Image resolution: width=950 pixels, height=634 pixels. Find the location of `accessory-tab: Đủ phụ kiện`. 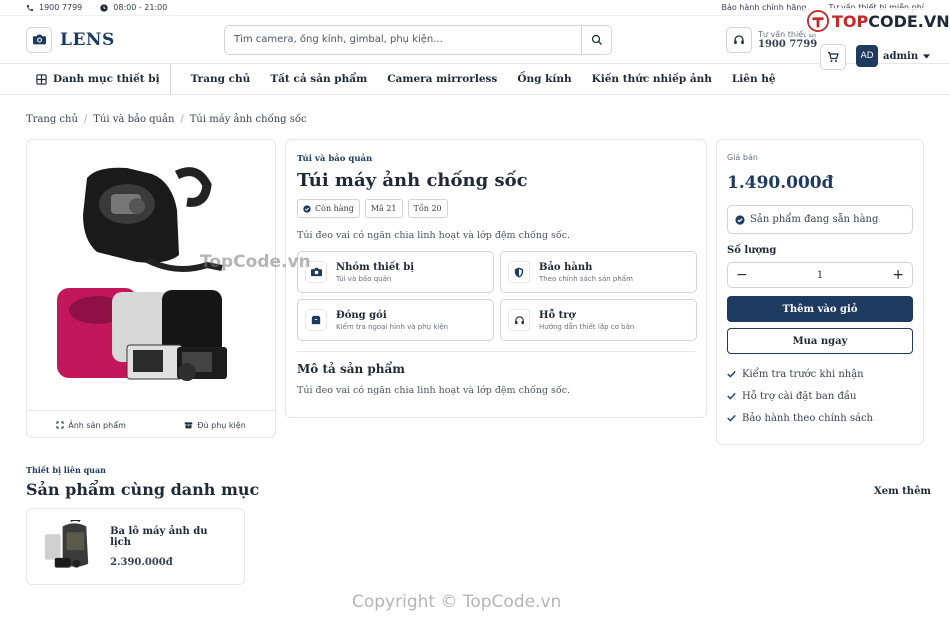

accessory-tab: Đủ phụ kiện is located at coordinates (215, 425).